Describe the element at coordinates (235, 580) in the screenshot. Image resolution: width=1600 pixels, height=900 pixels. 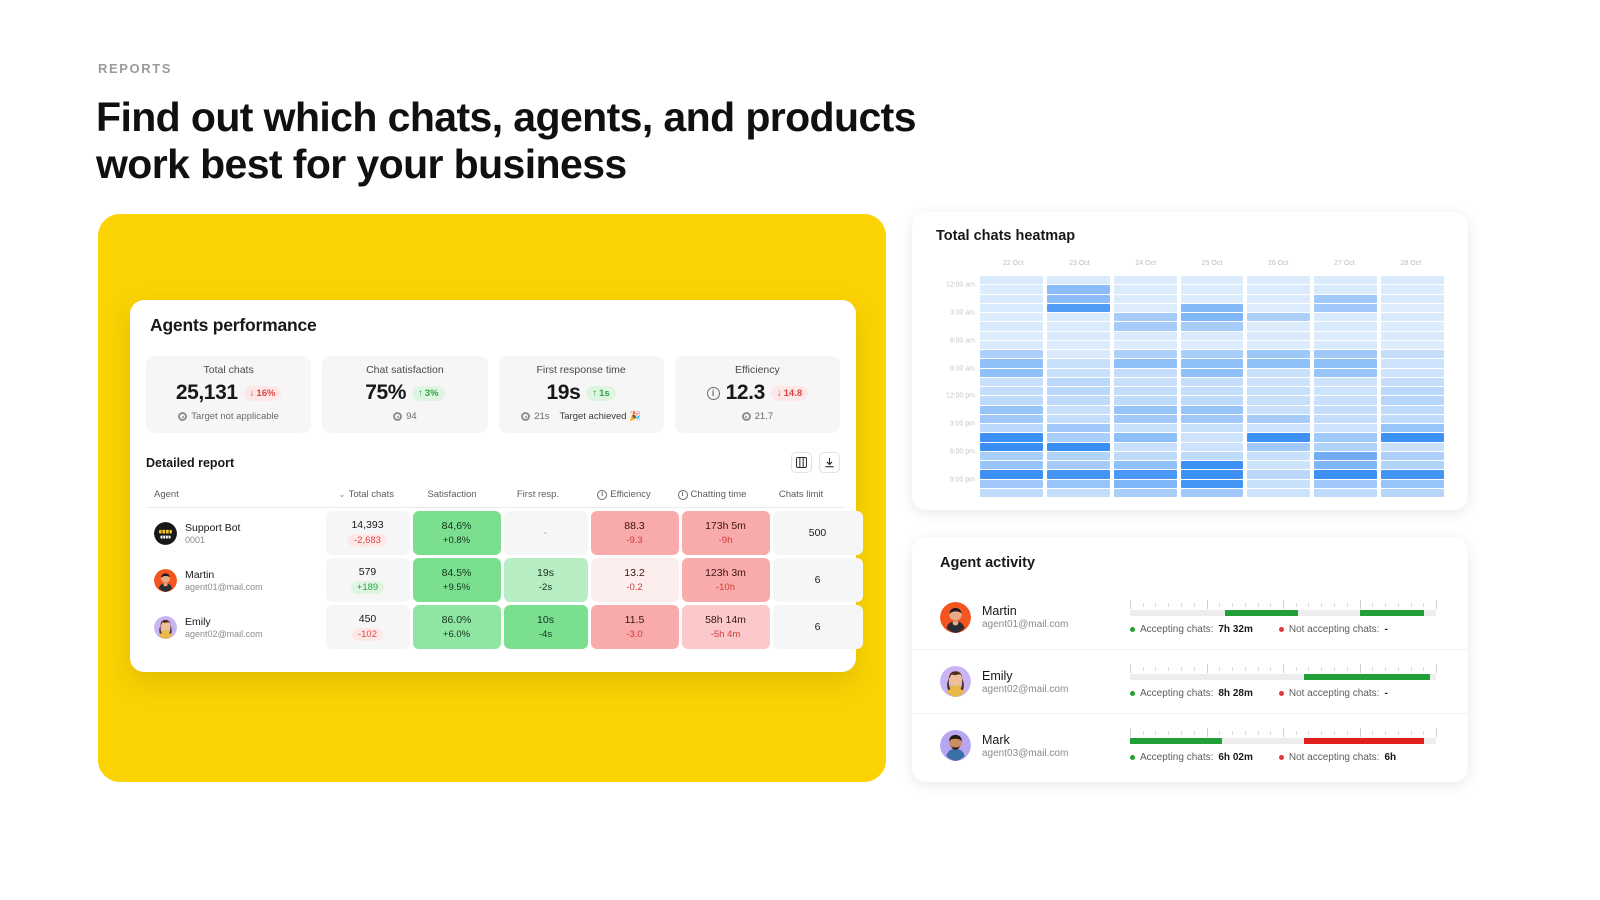
I see `table-cell-agent: Martin agent01@mail.com` at that location.